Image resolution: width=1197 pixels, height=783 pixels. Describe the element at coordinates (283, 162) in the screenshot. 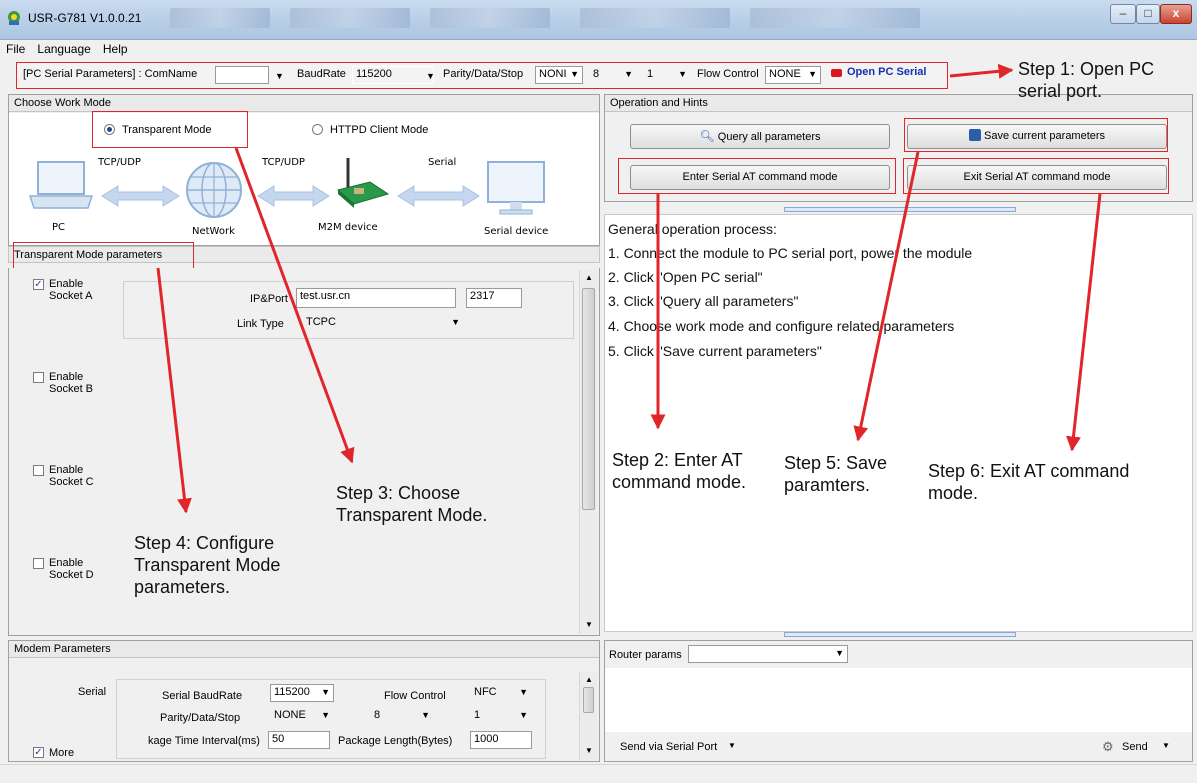

I see `diagram-link2-label: TCP/UDP` at that location.